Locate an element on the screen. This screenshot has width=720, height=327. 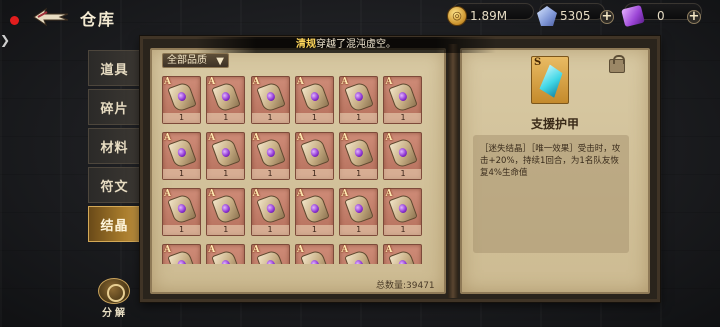
selected-item-card: S is located at coordinates (550, 80).